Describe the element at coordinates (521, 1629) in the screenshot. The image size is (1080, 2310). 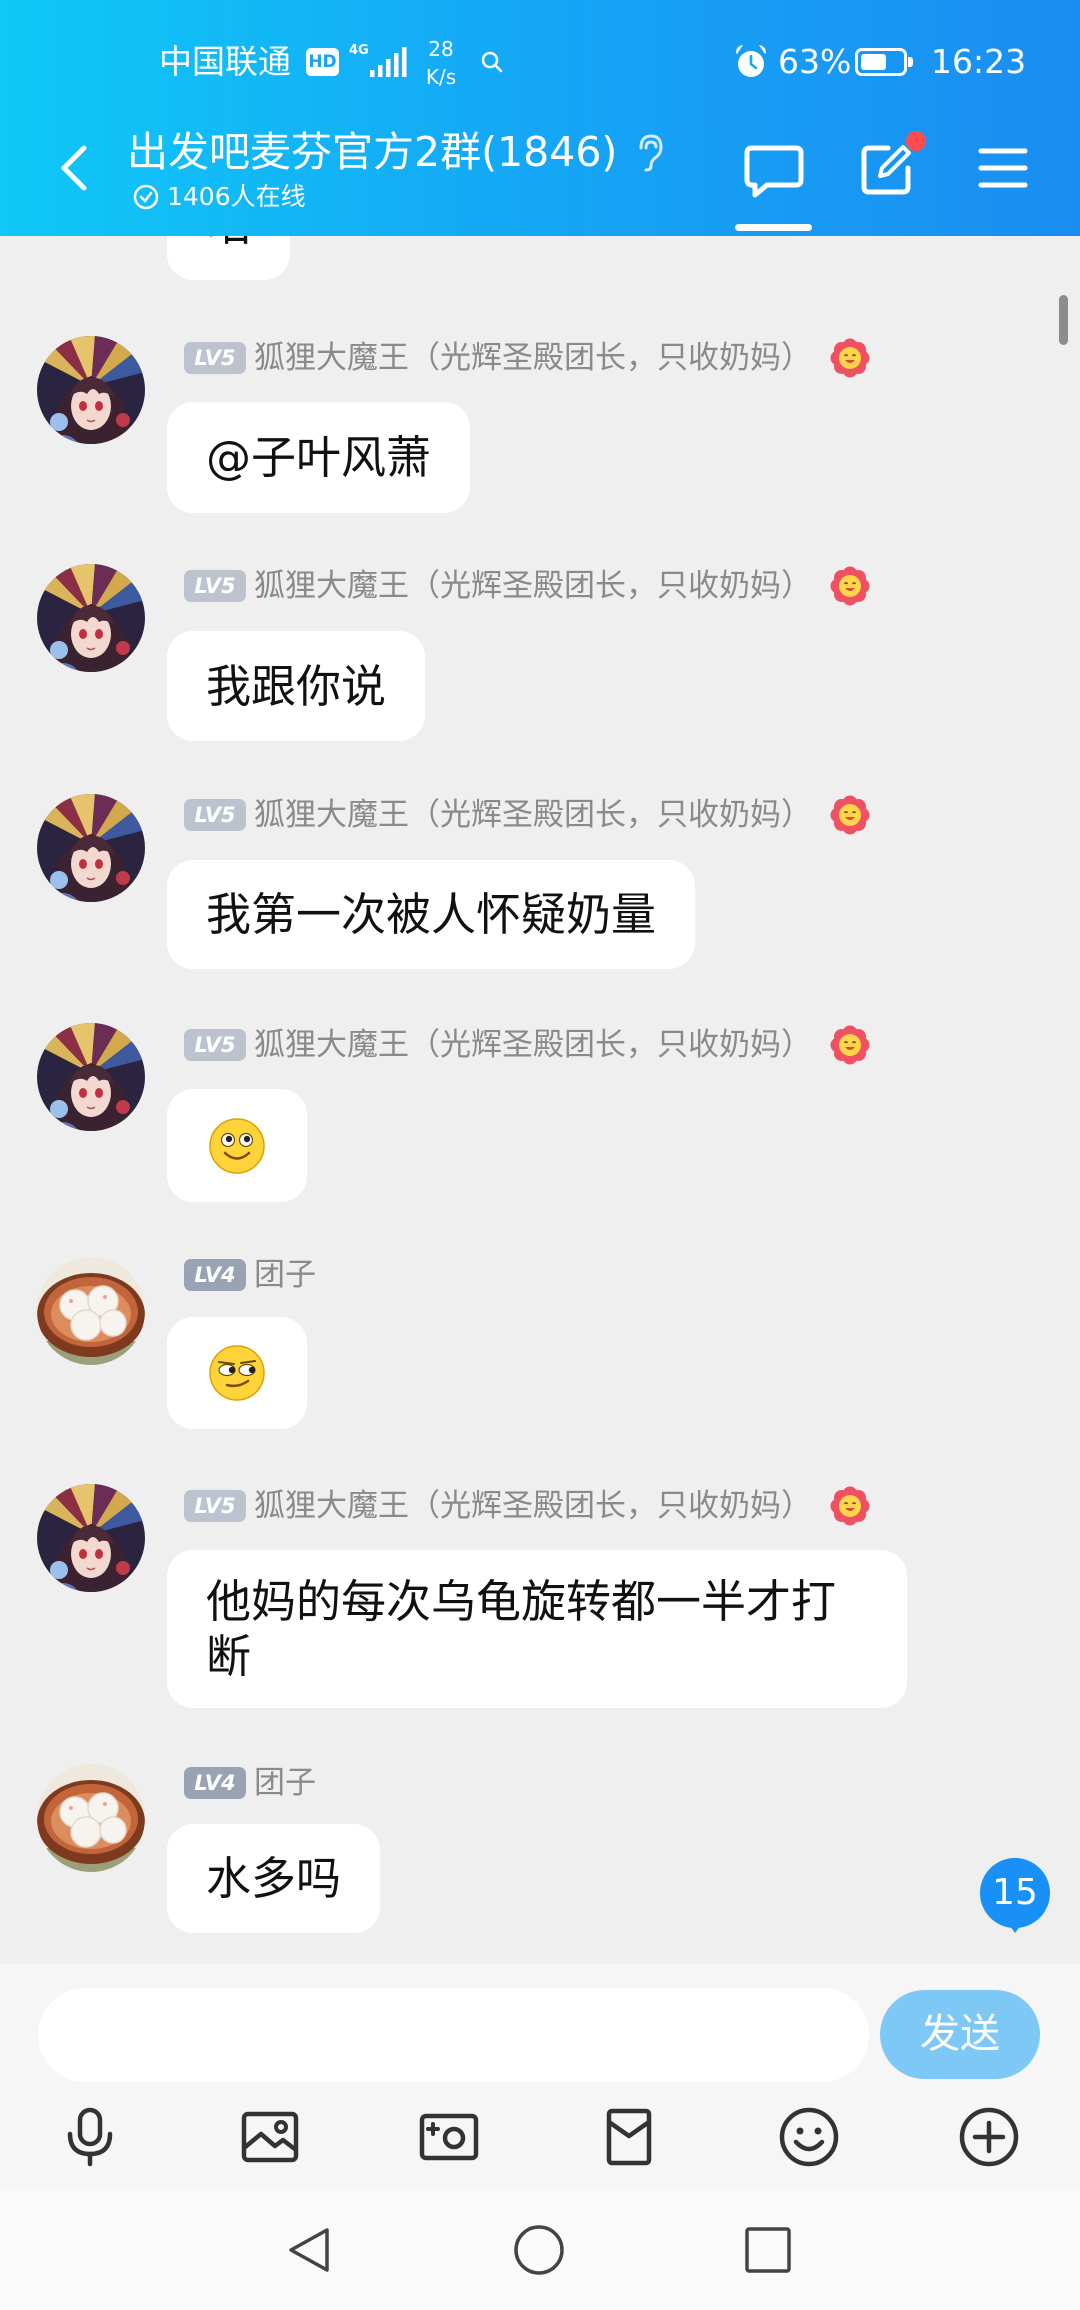
I see `message-text: 他妈的每次乌龟旋转都一半才打断` at that location.